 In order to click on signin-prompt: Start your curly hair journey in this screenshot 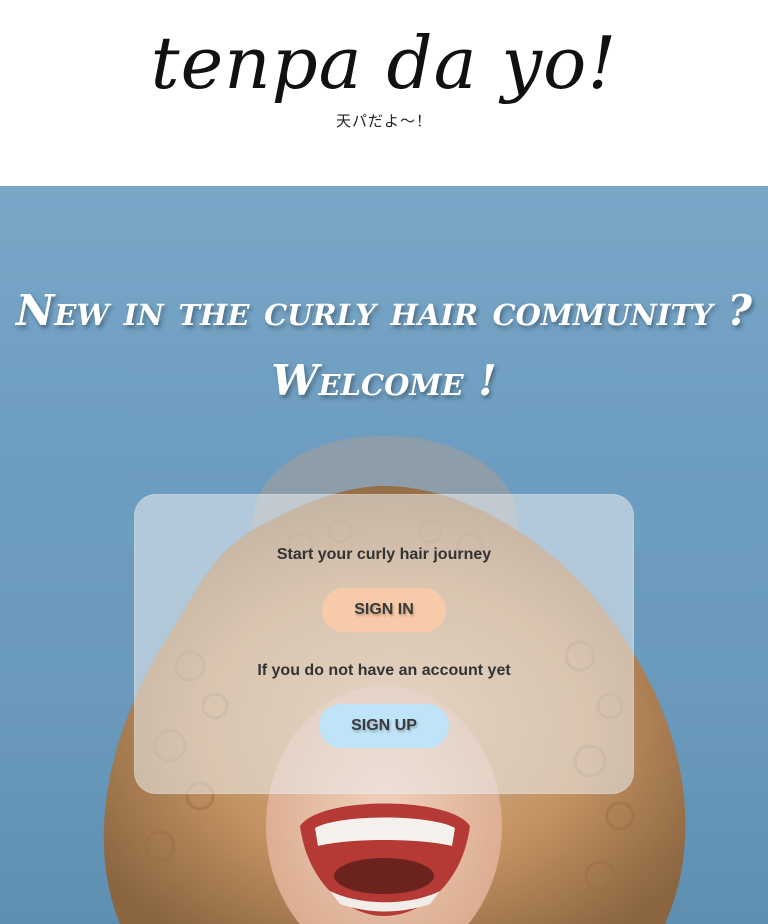, I will do `click(384, 554)`.